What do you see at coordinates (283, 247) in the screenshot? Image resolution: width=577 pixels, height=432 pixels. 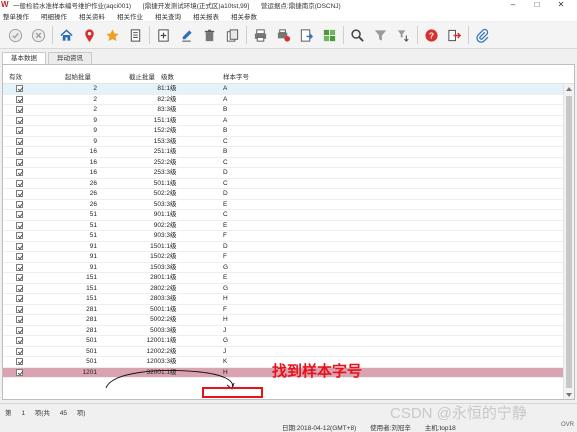 I see `table-row: 91 150 1:1级 D` at bounding box center [283, 247].